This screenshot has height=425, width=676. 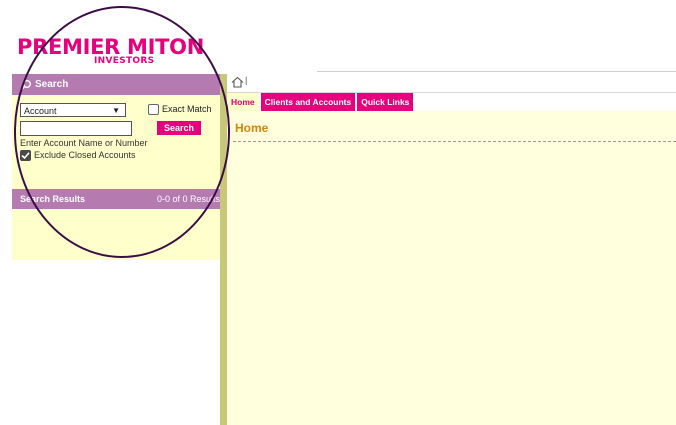 I want to click on exclude-closed-checkbox, so click(x=25, y=155).